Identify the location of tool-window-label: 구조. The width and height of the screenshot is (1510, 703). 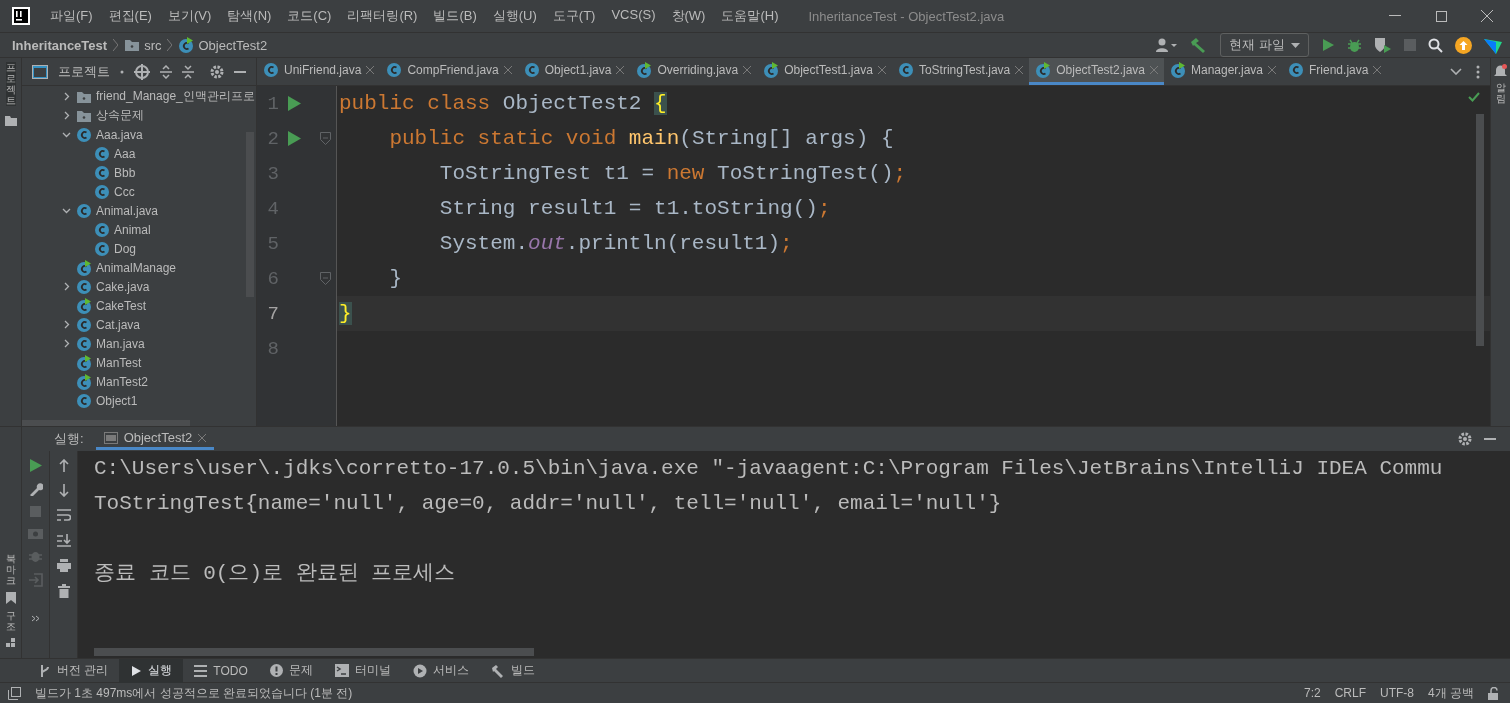
(10, 621).